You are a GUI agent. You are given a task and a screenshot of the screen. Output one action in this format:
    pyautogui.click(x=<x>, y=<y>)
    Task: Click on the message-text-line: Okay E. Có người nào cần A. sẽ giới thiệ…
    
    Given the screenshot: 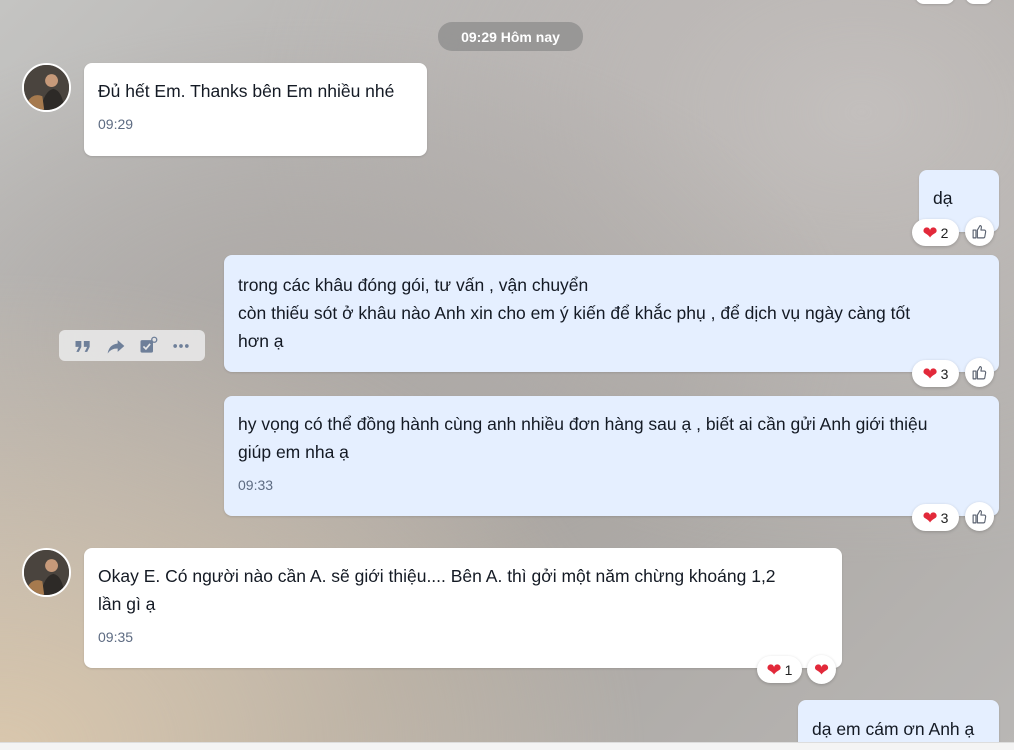 What is the action you would take?
    pyautogui.click(x=437, y=576)
    